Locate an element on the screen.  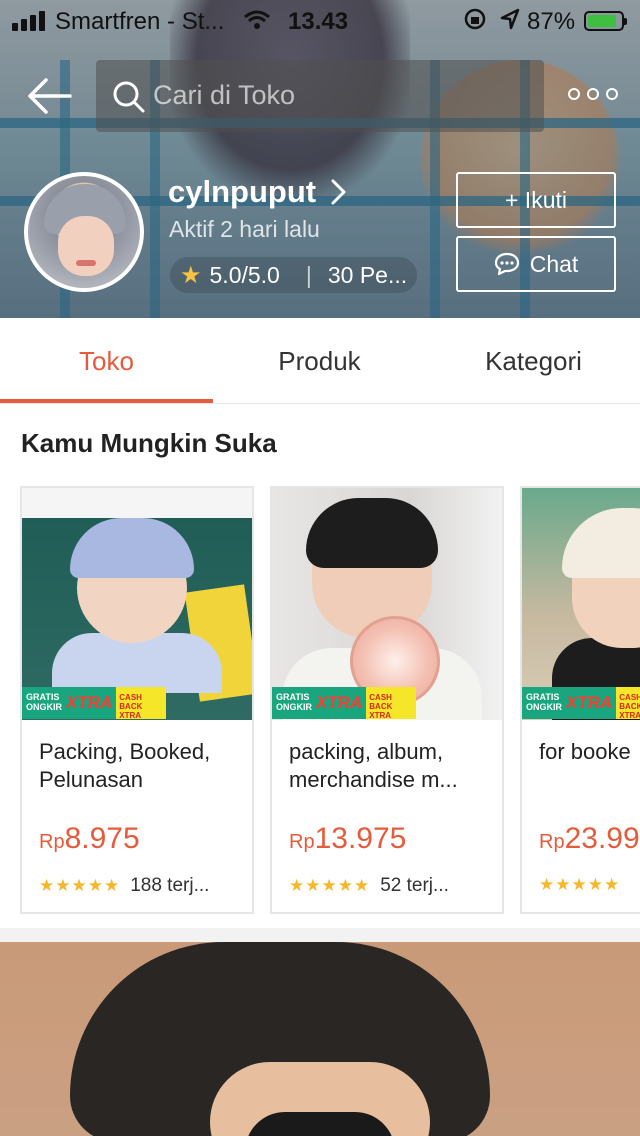
shop-name-link: cylnpuput is located at coordinates (258, 192).